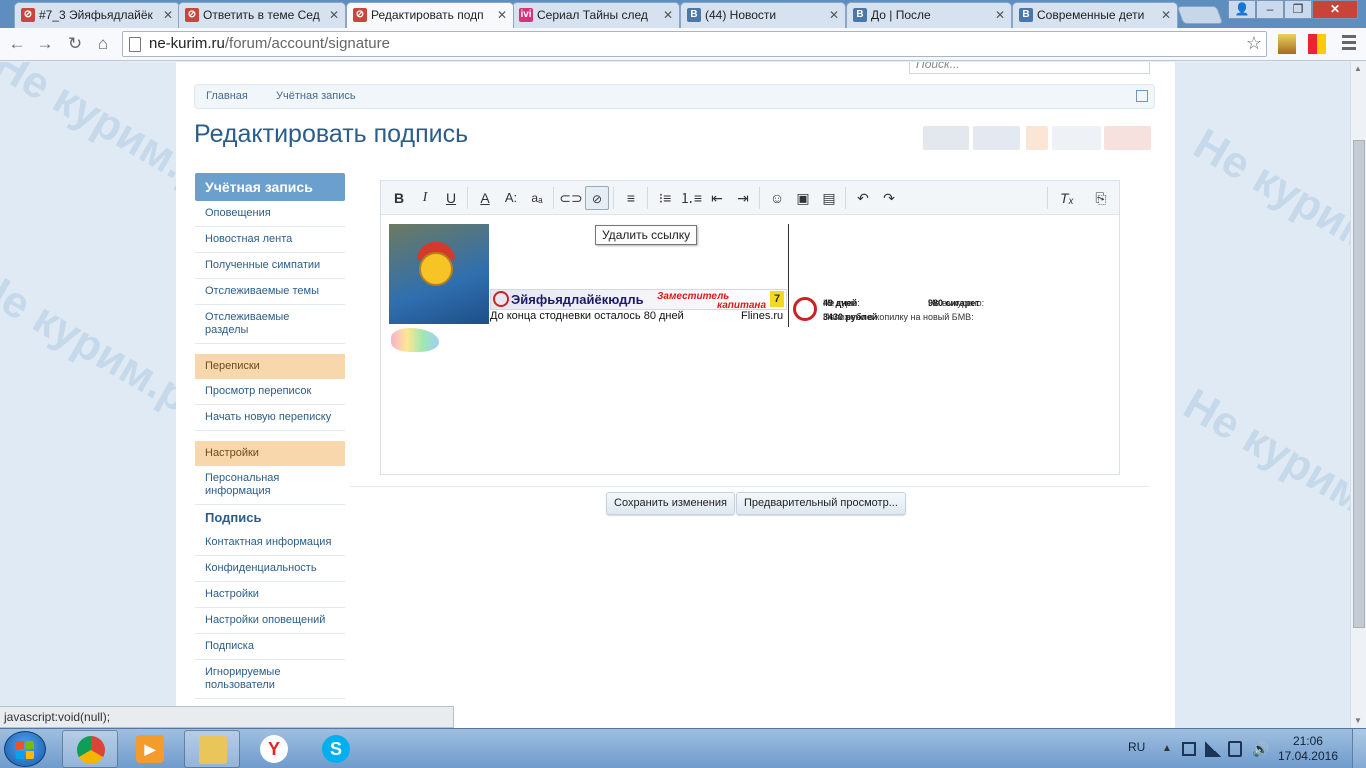 The width and height of the screenshot is (1366, 768). I want to click on browser-tab-active: ⊘ Редактировать подп ✕, so click(430, 15).